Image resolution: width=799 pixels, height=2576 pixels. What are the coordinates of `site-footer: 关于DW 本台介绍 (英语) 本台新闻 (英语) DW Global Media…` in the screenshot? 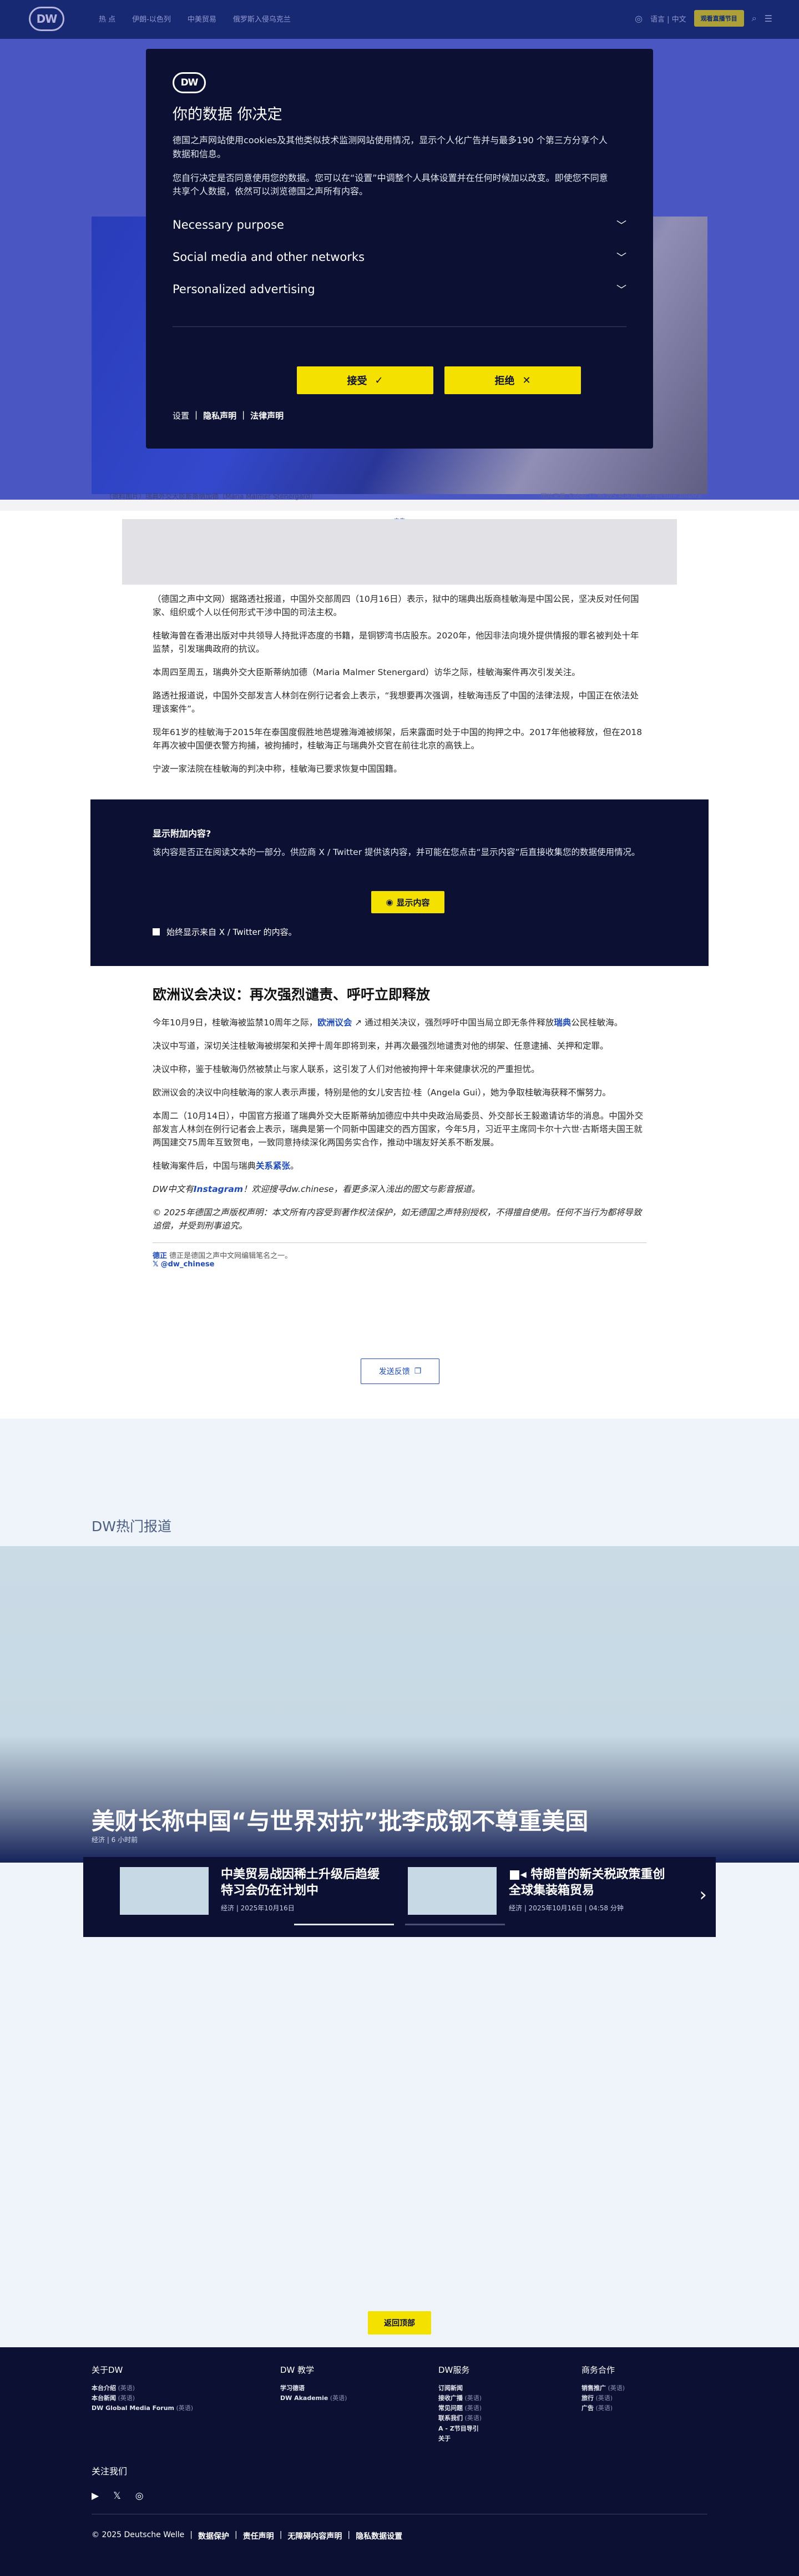 It's located at (399, 2461).